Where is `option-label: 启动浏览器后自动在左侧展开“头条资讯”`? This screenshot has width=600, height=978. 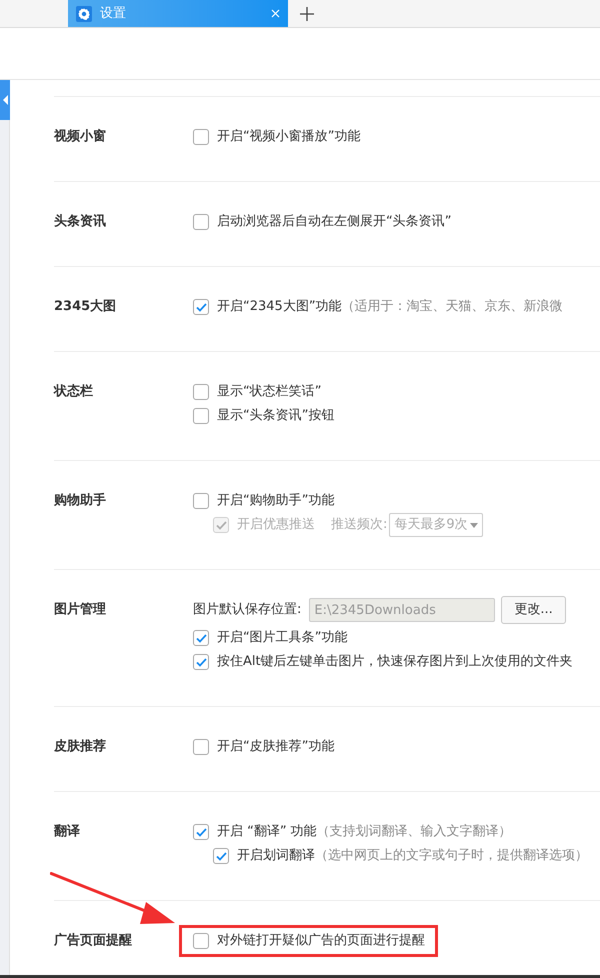
option-label: 启动浏览器后自动在左侧展开“头条资讯” is located at coordinates (334, 222).